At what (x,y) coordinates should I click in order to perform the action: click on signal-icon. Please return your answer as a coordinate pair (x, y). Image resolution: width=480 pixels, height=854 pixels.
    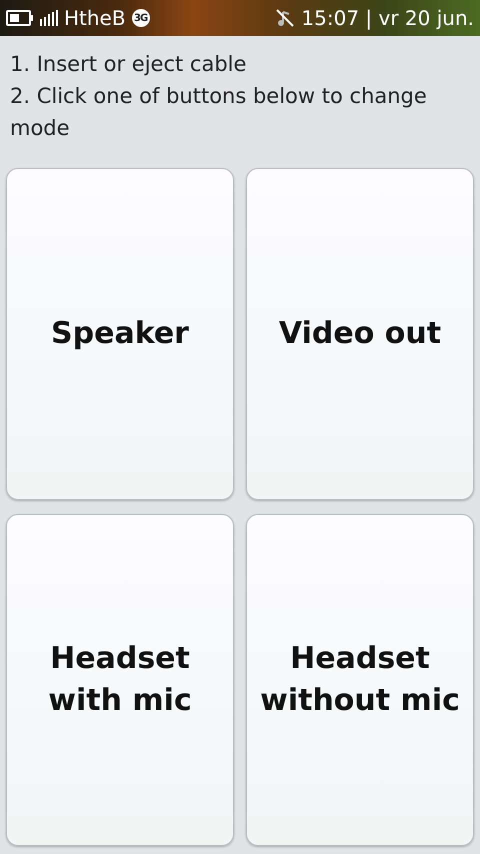
    Looking at the image, I should click on (49, 18).